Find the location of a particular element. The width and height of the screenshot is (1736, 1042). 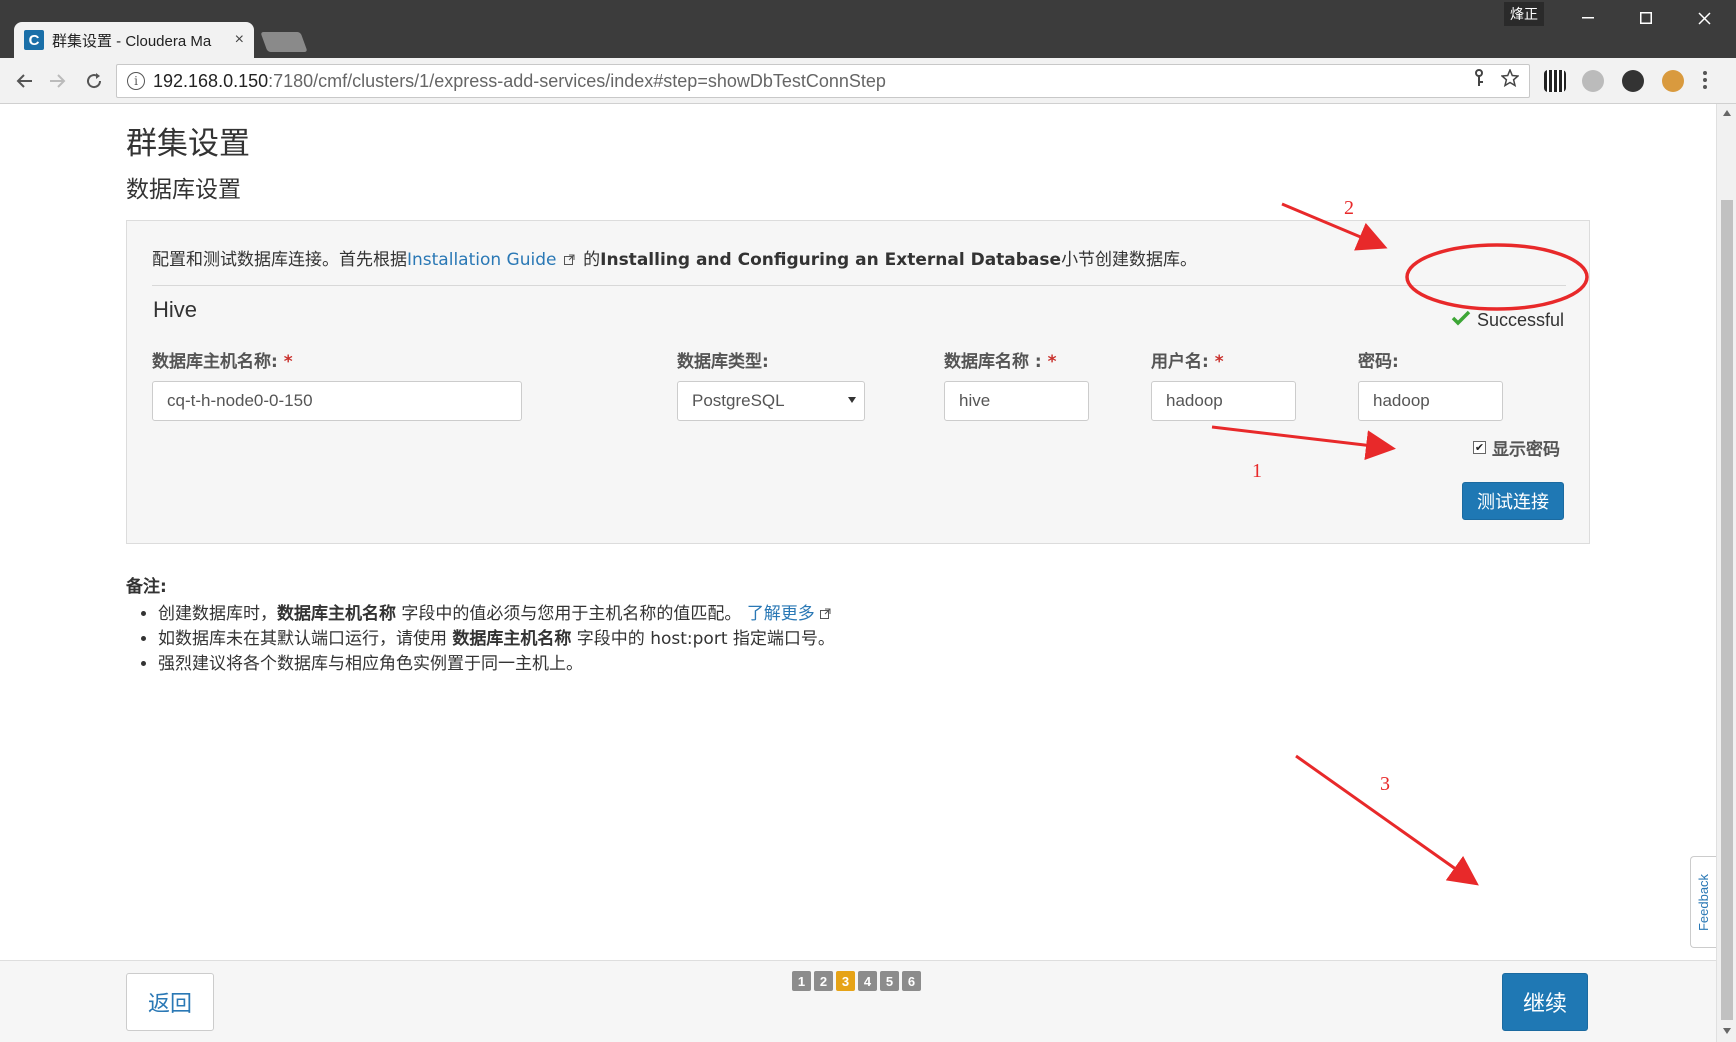

profile-name-badge: 烽正 is located at coordinates (1524, 14).